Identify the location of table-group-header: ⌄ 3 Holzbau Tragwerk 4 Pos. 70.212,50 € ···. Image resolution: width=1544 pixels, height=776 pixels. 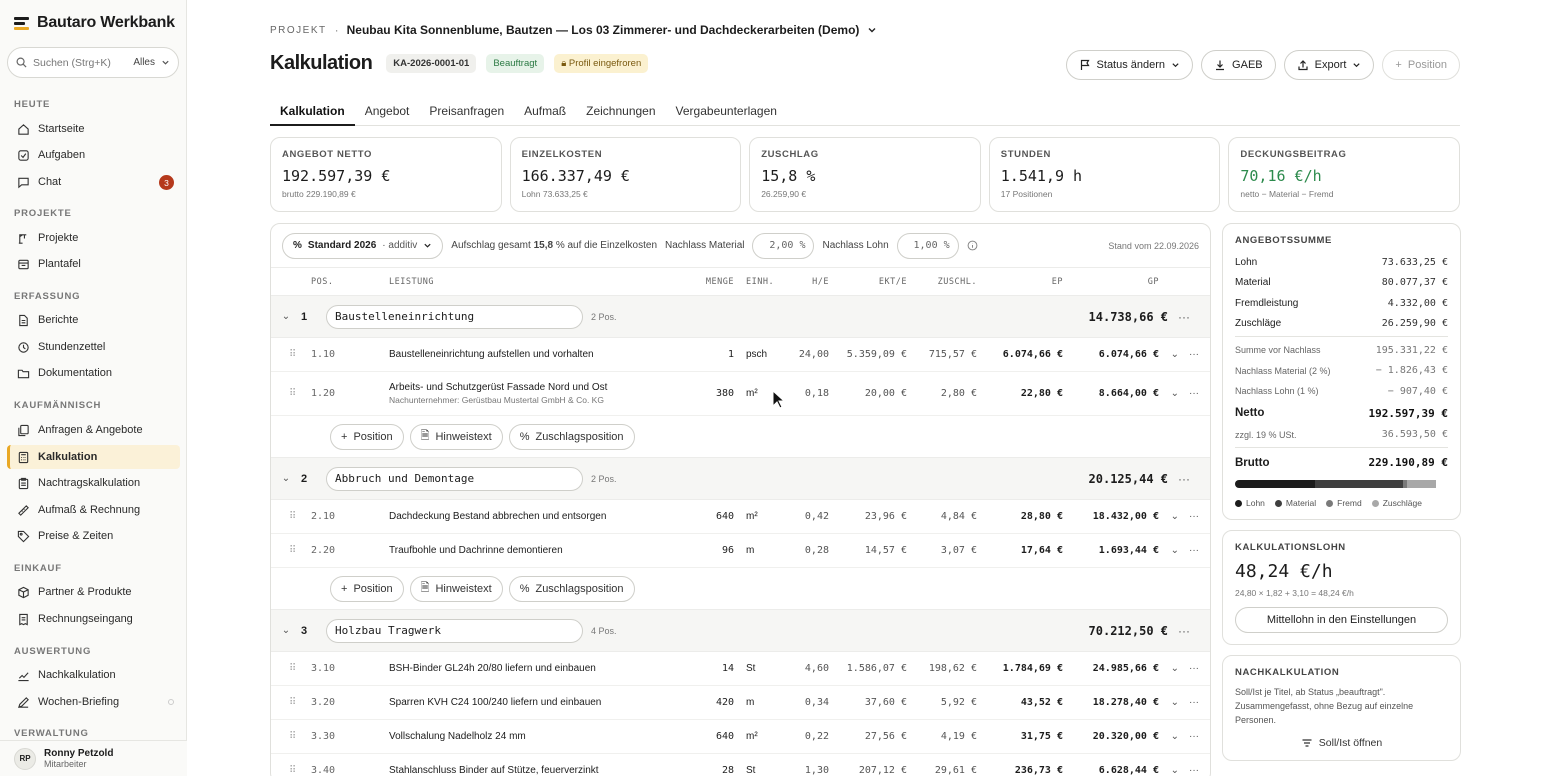
(740, 631).